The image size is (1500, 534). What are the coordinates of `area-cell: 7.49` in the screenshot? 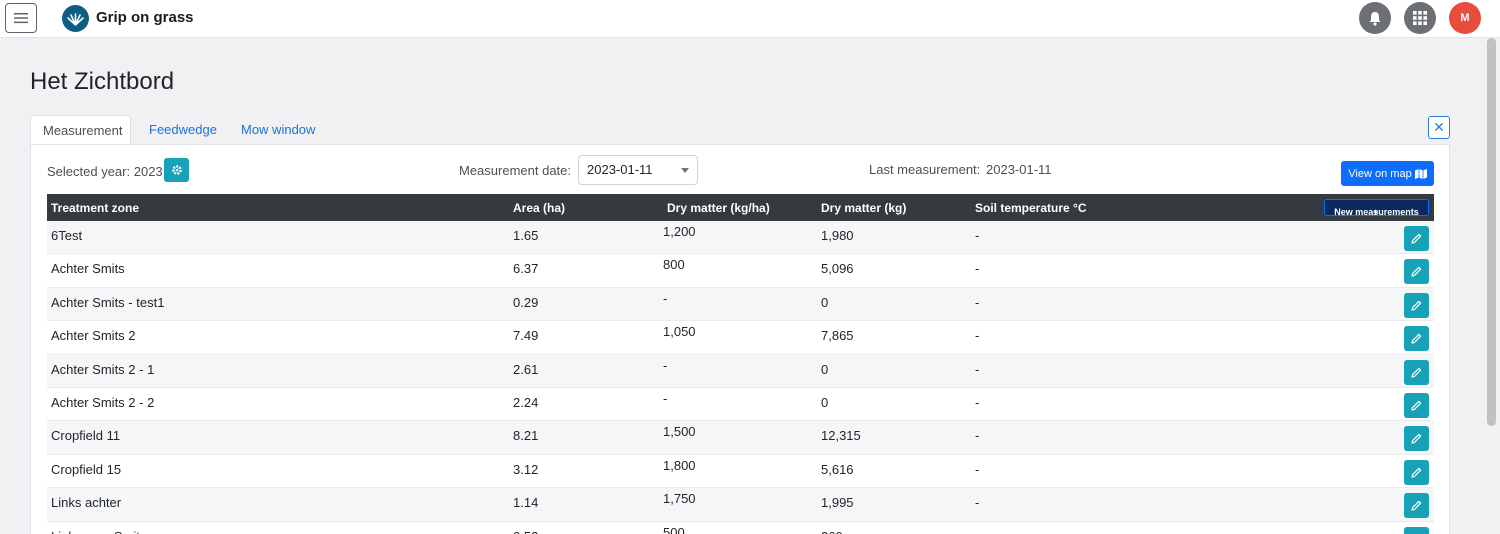 It's located at (526, 336).